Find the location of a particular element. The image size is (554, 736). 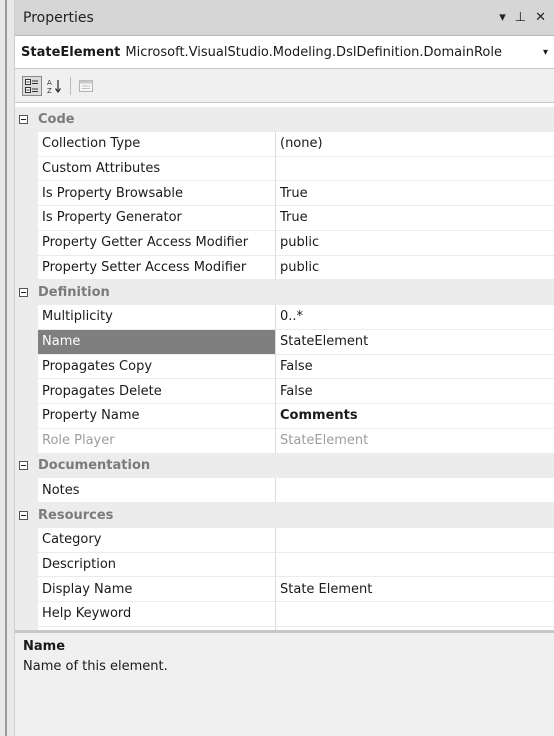

property-row: Collection Type (none) is located at coordinates (284, 144).